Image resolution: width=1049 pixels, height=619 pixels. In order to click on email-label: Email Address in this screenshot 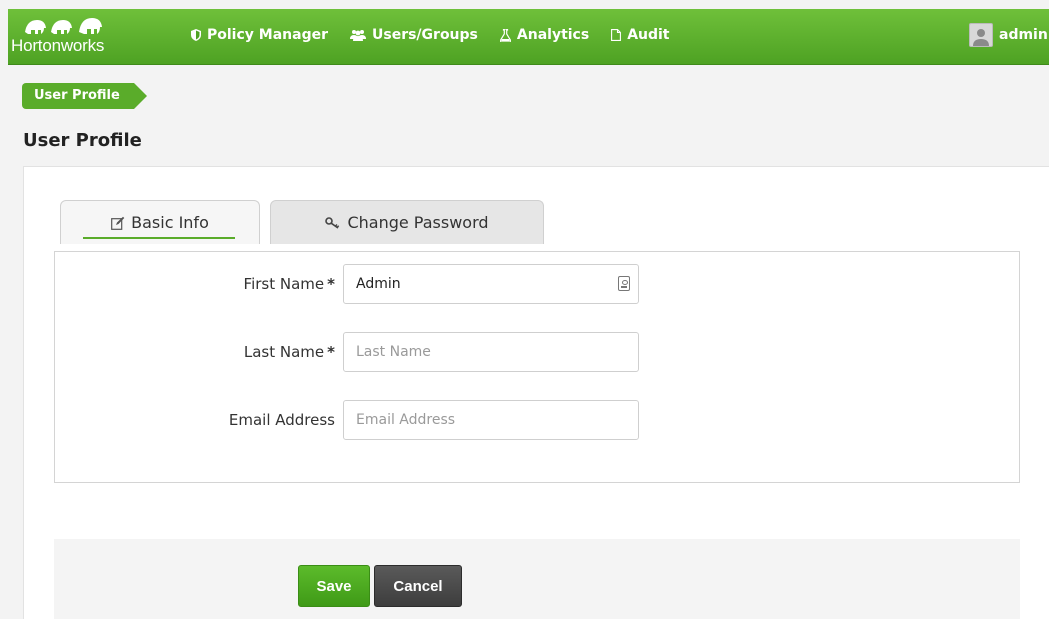, I will do `click(281, 420)`.